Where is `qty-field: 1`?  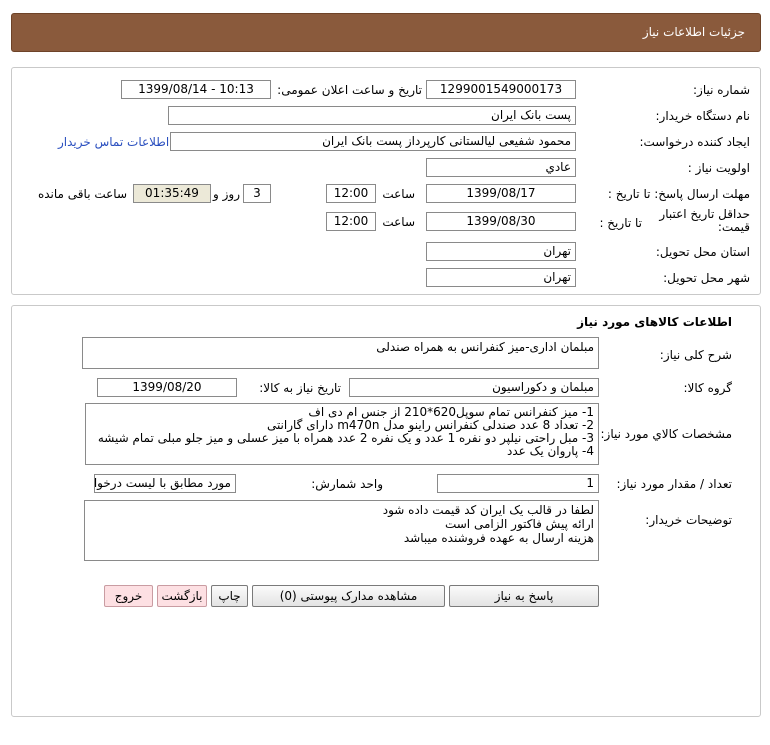 qty-field: 1 is located at coordinates (518, 483).